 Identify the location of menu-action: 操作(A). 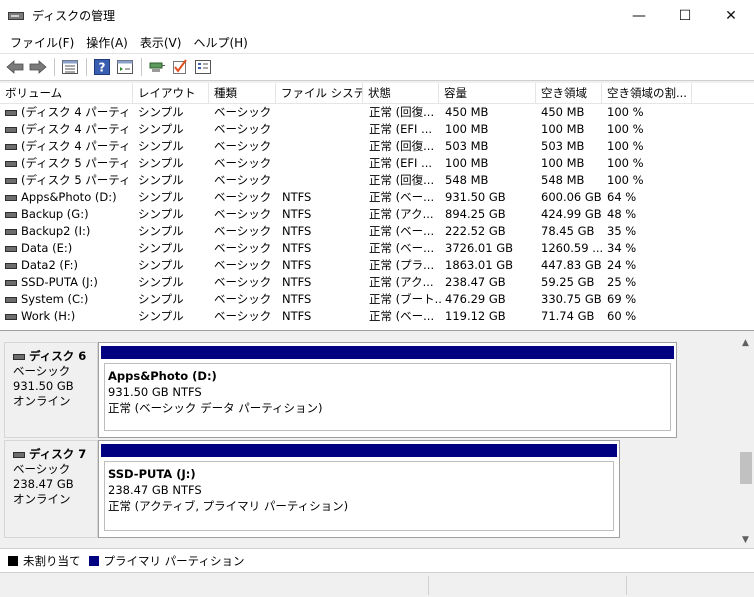
(107, 42).